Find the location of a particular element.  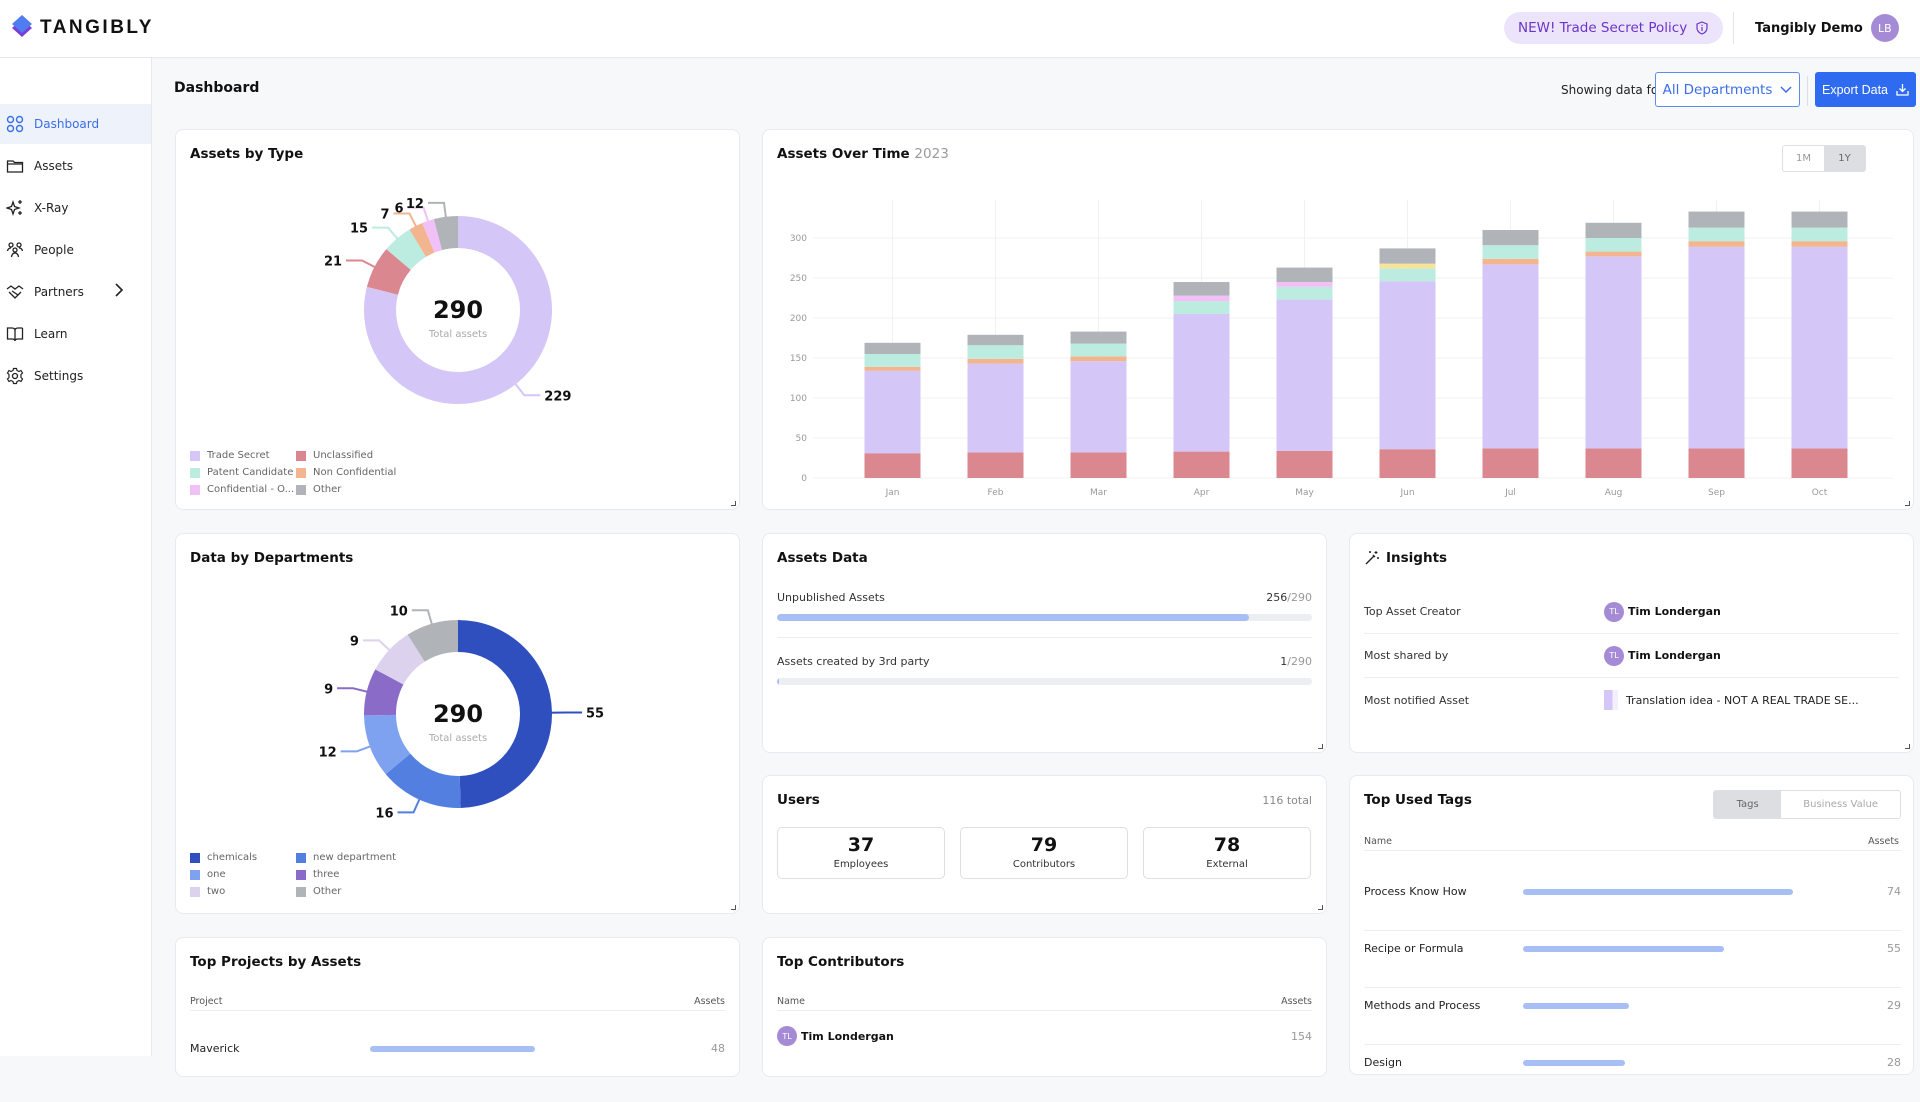

chevron-right-icon is located at coordinates (119, 292).